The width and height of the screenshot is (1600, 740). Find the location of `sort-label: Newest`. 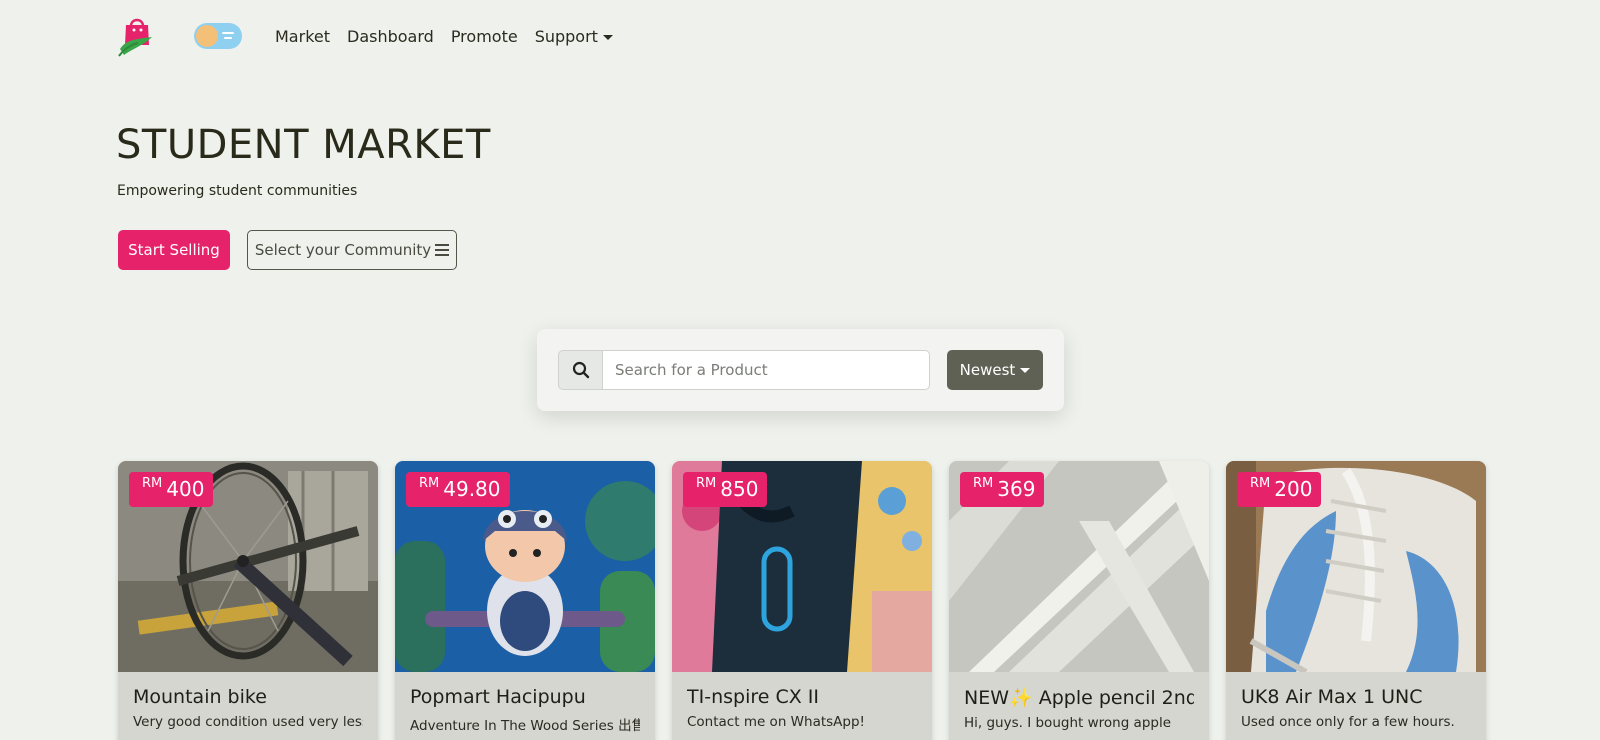

sort-label: Newest is located at coordinates (987, 370).